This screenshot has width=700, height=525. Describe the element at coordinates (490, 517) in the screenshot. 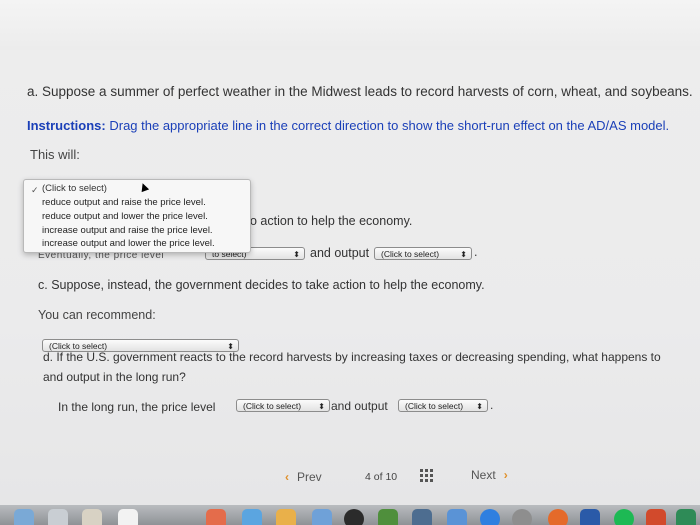

I see `app-store-icon` at that location.